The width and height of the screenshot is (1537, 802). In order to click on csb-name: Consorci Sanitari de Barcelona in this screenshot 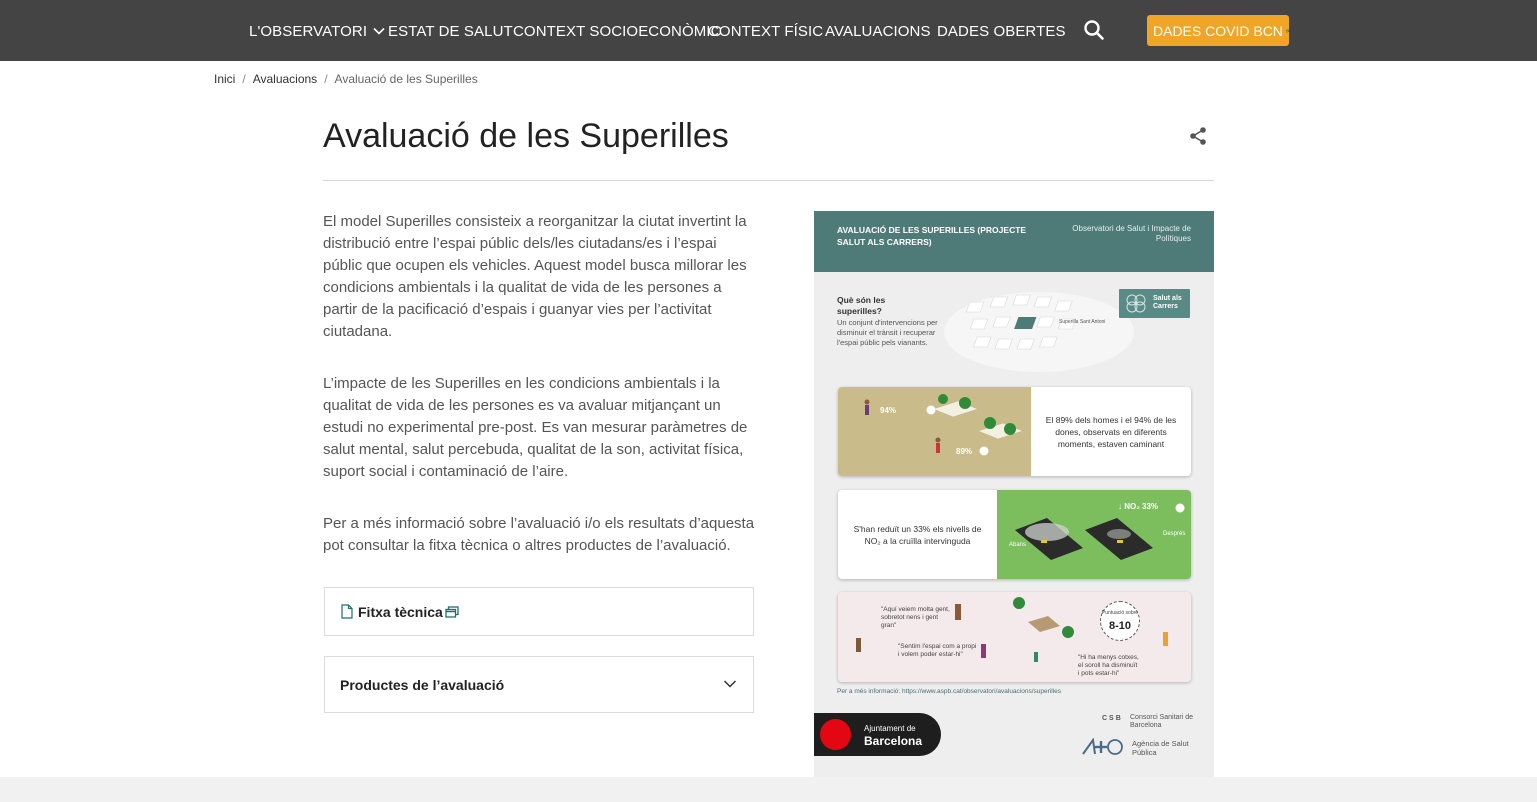, I will do `click(1162, 721)`.